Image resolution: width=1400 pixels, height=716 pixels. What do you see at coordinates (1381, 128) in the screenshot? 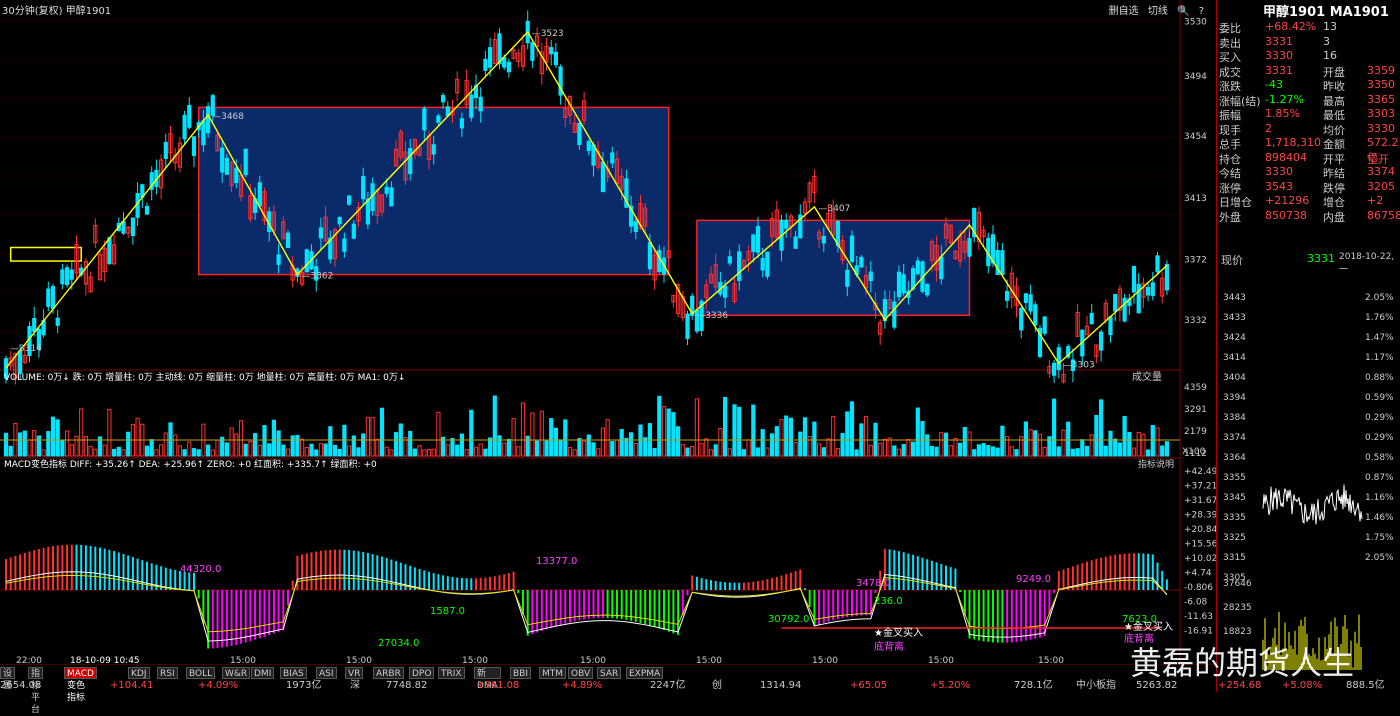
I see `quote-cell: 3330` at bounding box center [1381, 128].